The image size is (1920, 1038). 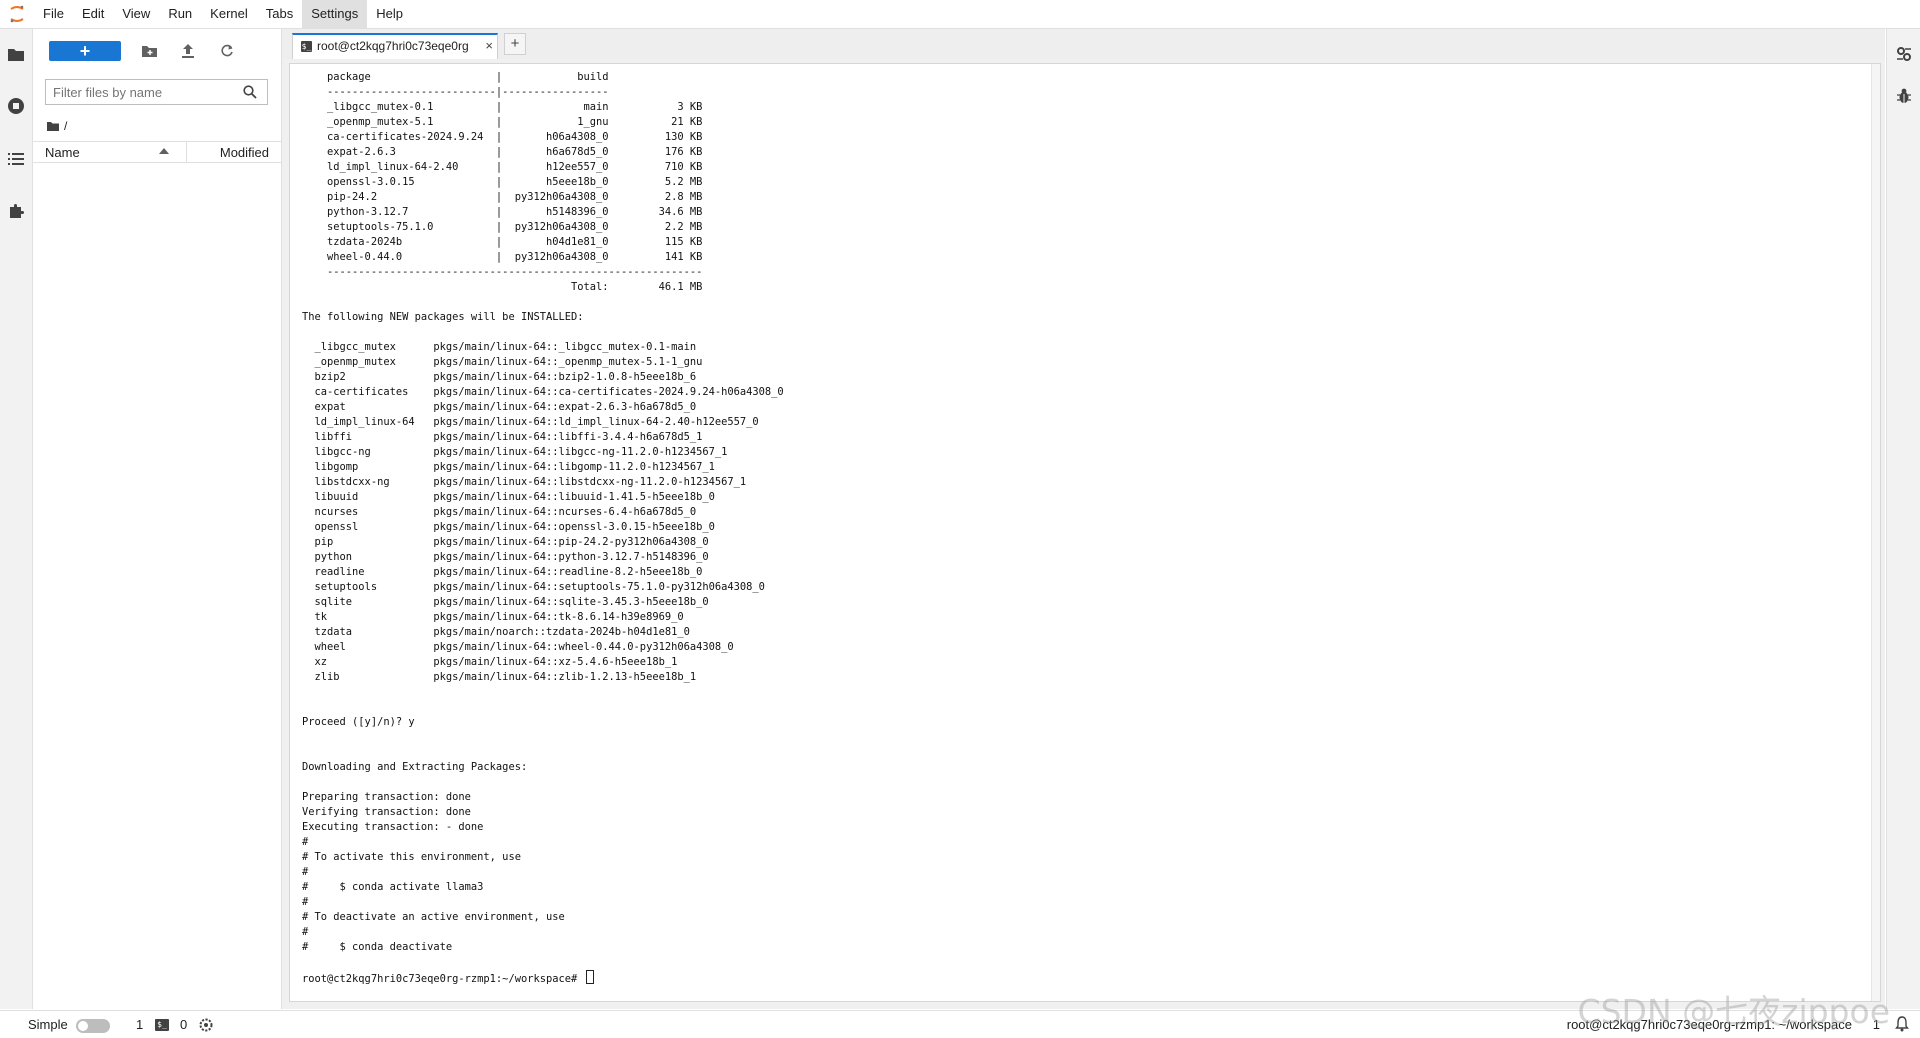 What do you see at coordinates (1083, 44) in the screenshot?
I see `tab-bar: $_ root@ct2kqg7hri0c73eqe0rg × +` at bounding box center [1083, 44].